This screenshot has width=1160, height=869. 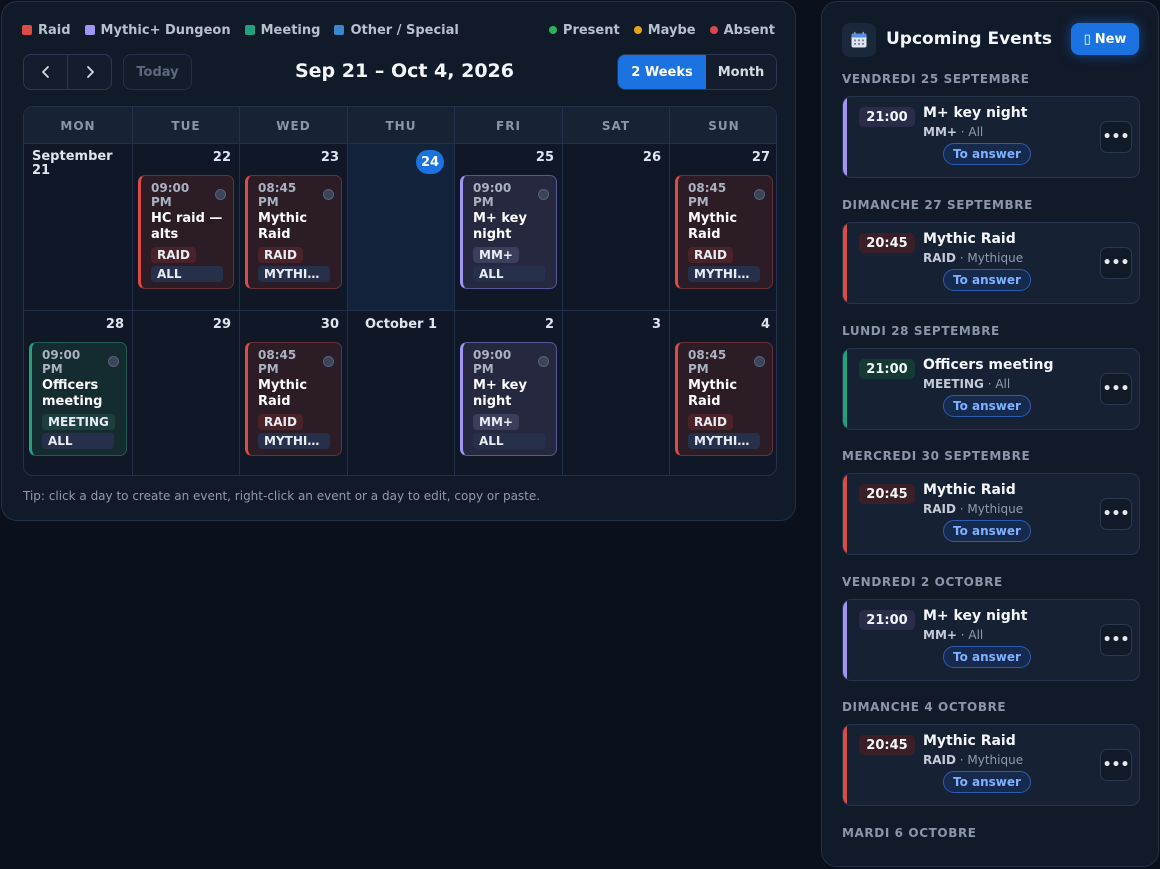 I want to click on day-cell: 3, so click(x=615, y=392).